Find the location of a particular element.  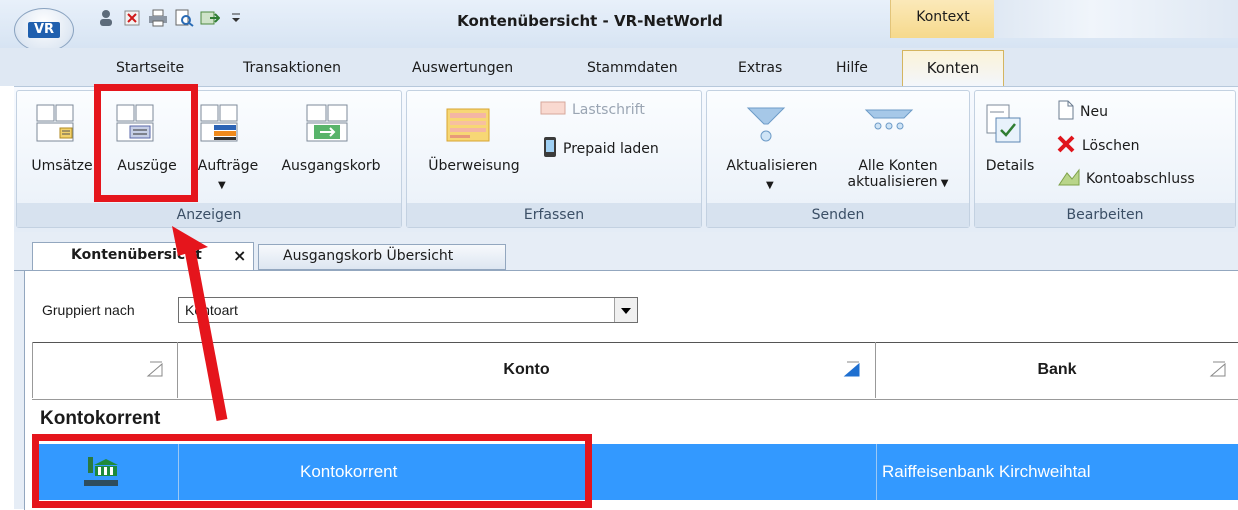

annotation-arrow is located at coordinates (200, 324).